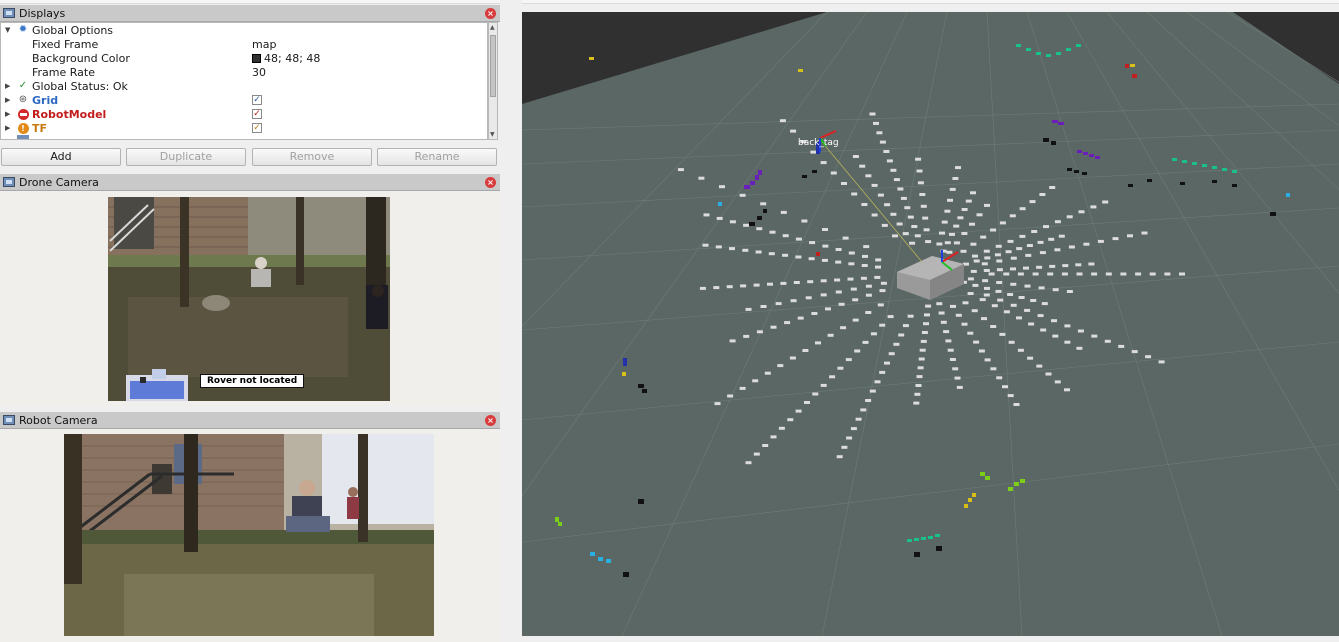  Describe the element at coordinates (244, 72) in the screenshot. I see `tree-row-frame-rate: Frame Rate 30` at that location.